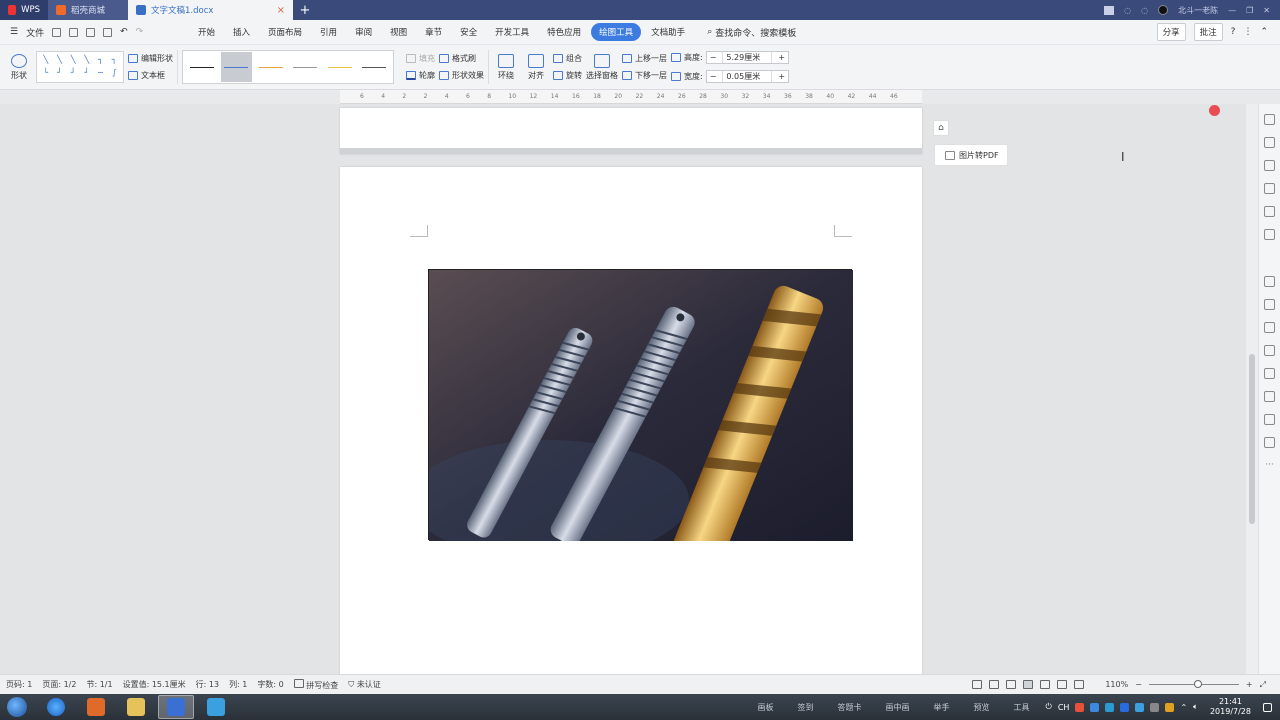 Image resolution: width=1280 pixels, height=720 pixels. What do you see at coordinates (971, 155) in the screenshot?
I see `image-to-pdf-button: 图片转PDF` at bounding box center [971, 155].